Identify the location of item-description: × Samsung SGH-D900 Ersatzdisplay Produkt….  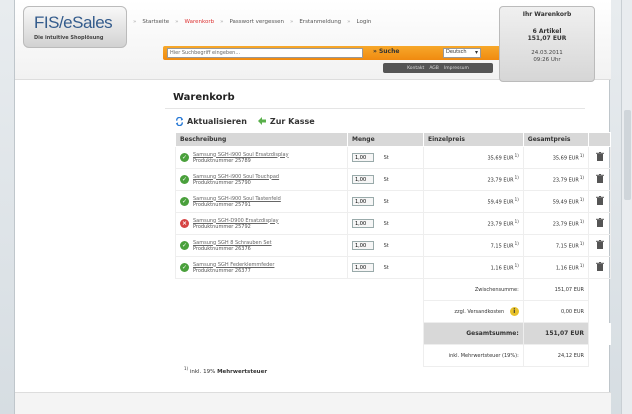
(261, 223).